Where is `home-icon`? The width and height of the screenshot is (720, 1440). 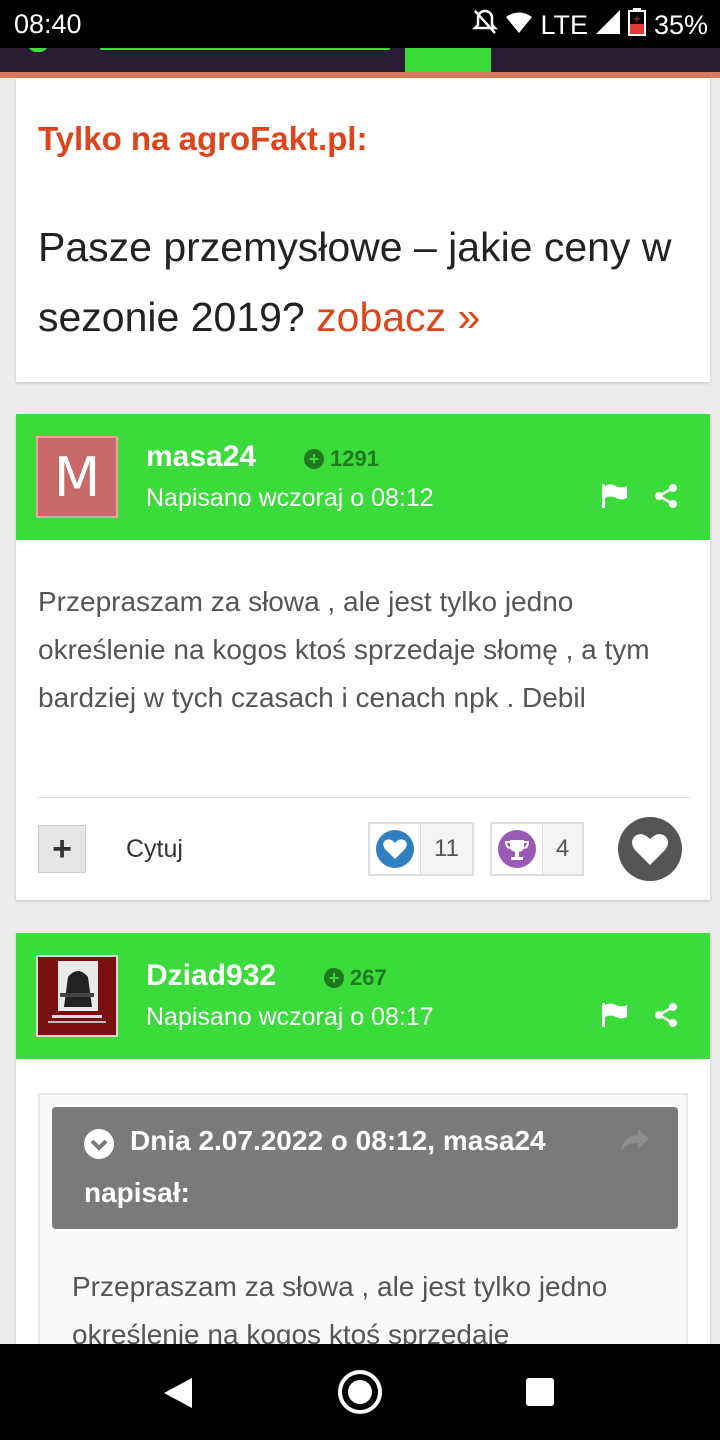
home-icon is located at coordinates (360, 1392).